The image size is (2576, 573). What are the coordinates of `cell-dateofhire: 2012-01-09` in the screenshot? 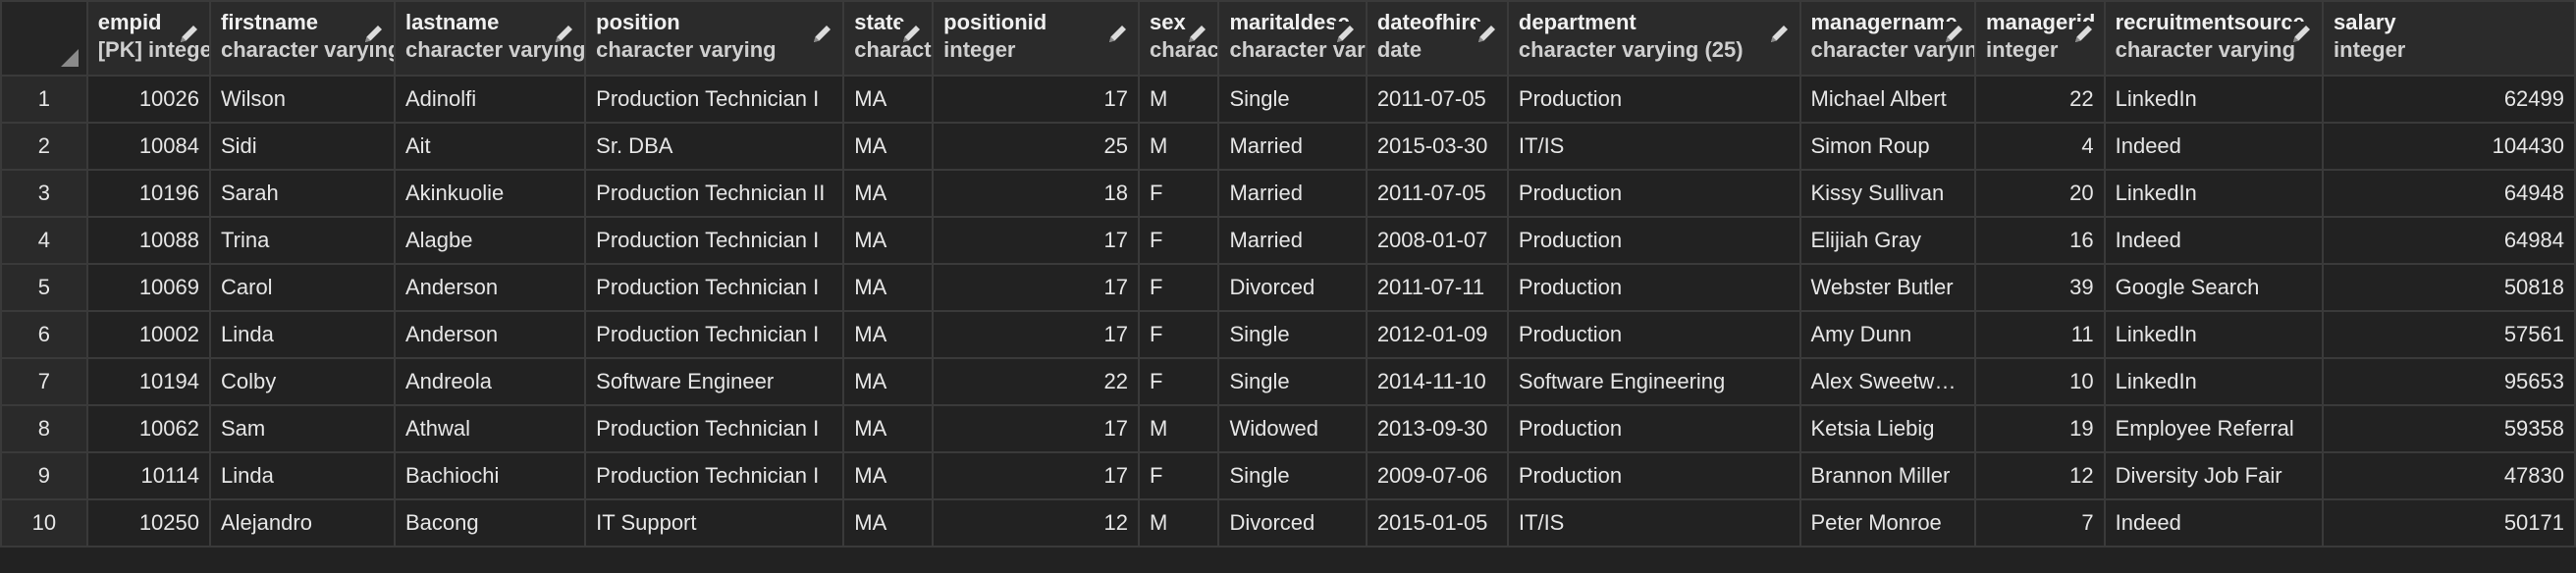 It's located at (1437, 334).